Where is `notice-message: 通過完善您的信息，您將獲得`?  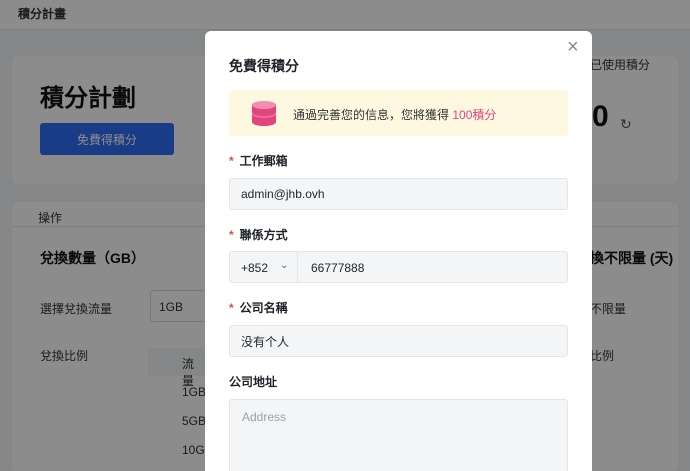
notice-message: 通過完善您的信息，您將獲得 is located at coordinates (371, 115).